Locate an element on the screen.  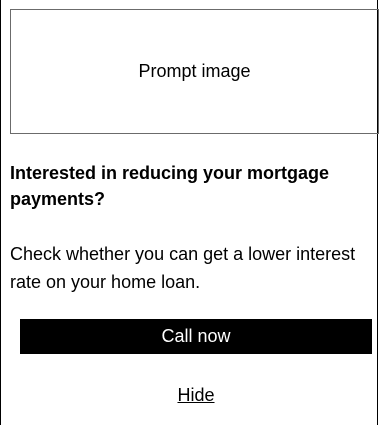
prompt-image-label: Prompt image is located at coordinates (194, 71).